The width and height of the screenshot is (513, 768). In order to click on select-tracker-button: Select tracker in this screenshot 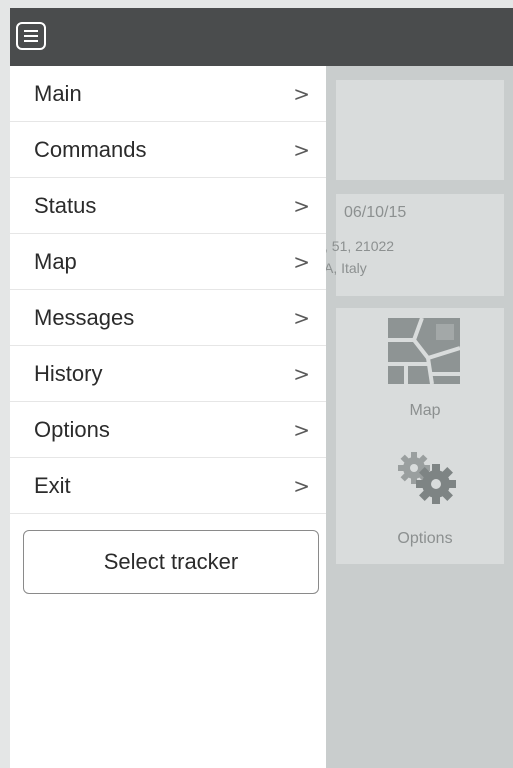, I will do `click(171, 562)`.